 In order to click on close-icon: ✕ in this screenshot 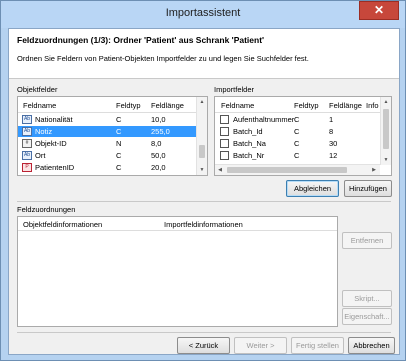, I will do `click(379, 10)`.